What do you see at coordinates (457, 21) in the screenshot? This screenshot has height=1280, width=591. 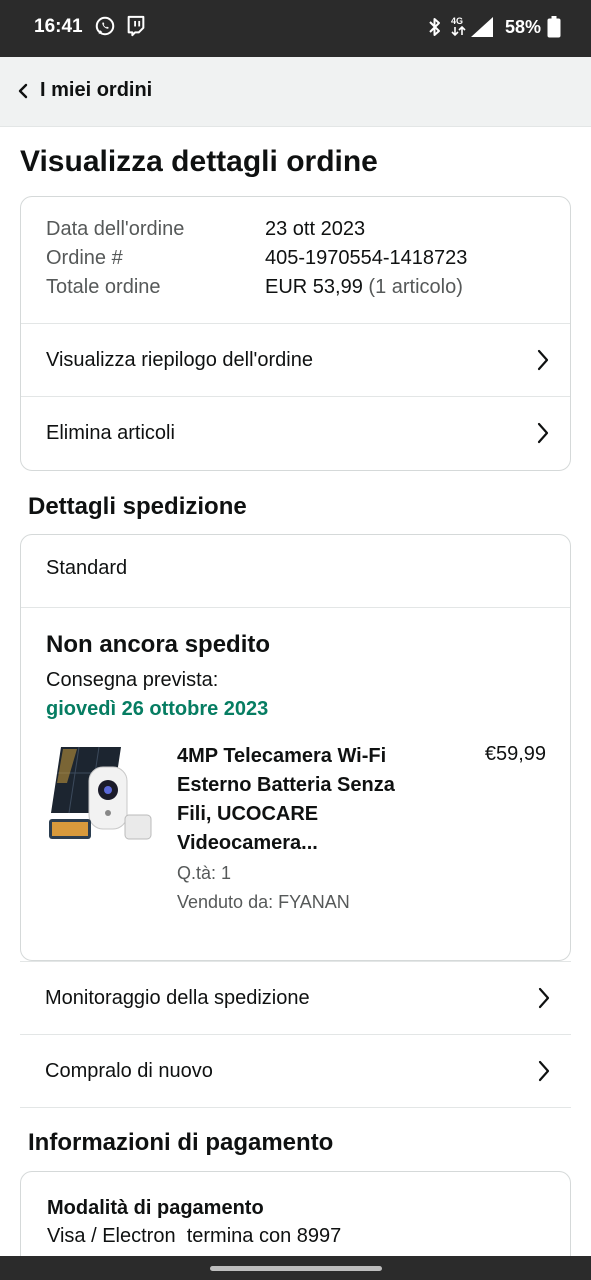 I see `network-type-label: 4G` at bounding box center [457, 21].